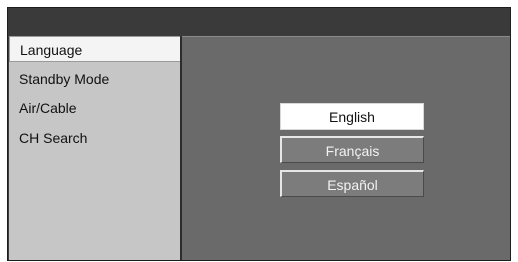  What do you see at coordinates (259, 21) in the screenshot?
I see `title-bar` at bounding box center [259, 21].